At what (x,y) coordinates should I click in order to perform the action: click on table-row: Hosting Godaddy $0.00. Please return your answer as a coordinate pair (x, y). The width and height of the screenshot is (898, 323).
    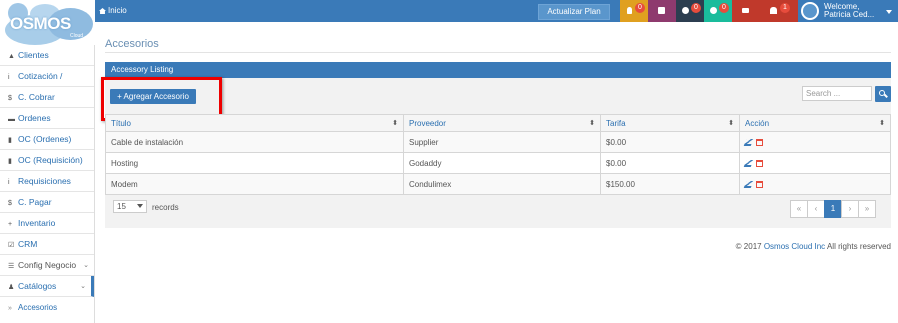
    Looking at the image, I should click on (498, 163).